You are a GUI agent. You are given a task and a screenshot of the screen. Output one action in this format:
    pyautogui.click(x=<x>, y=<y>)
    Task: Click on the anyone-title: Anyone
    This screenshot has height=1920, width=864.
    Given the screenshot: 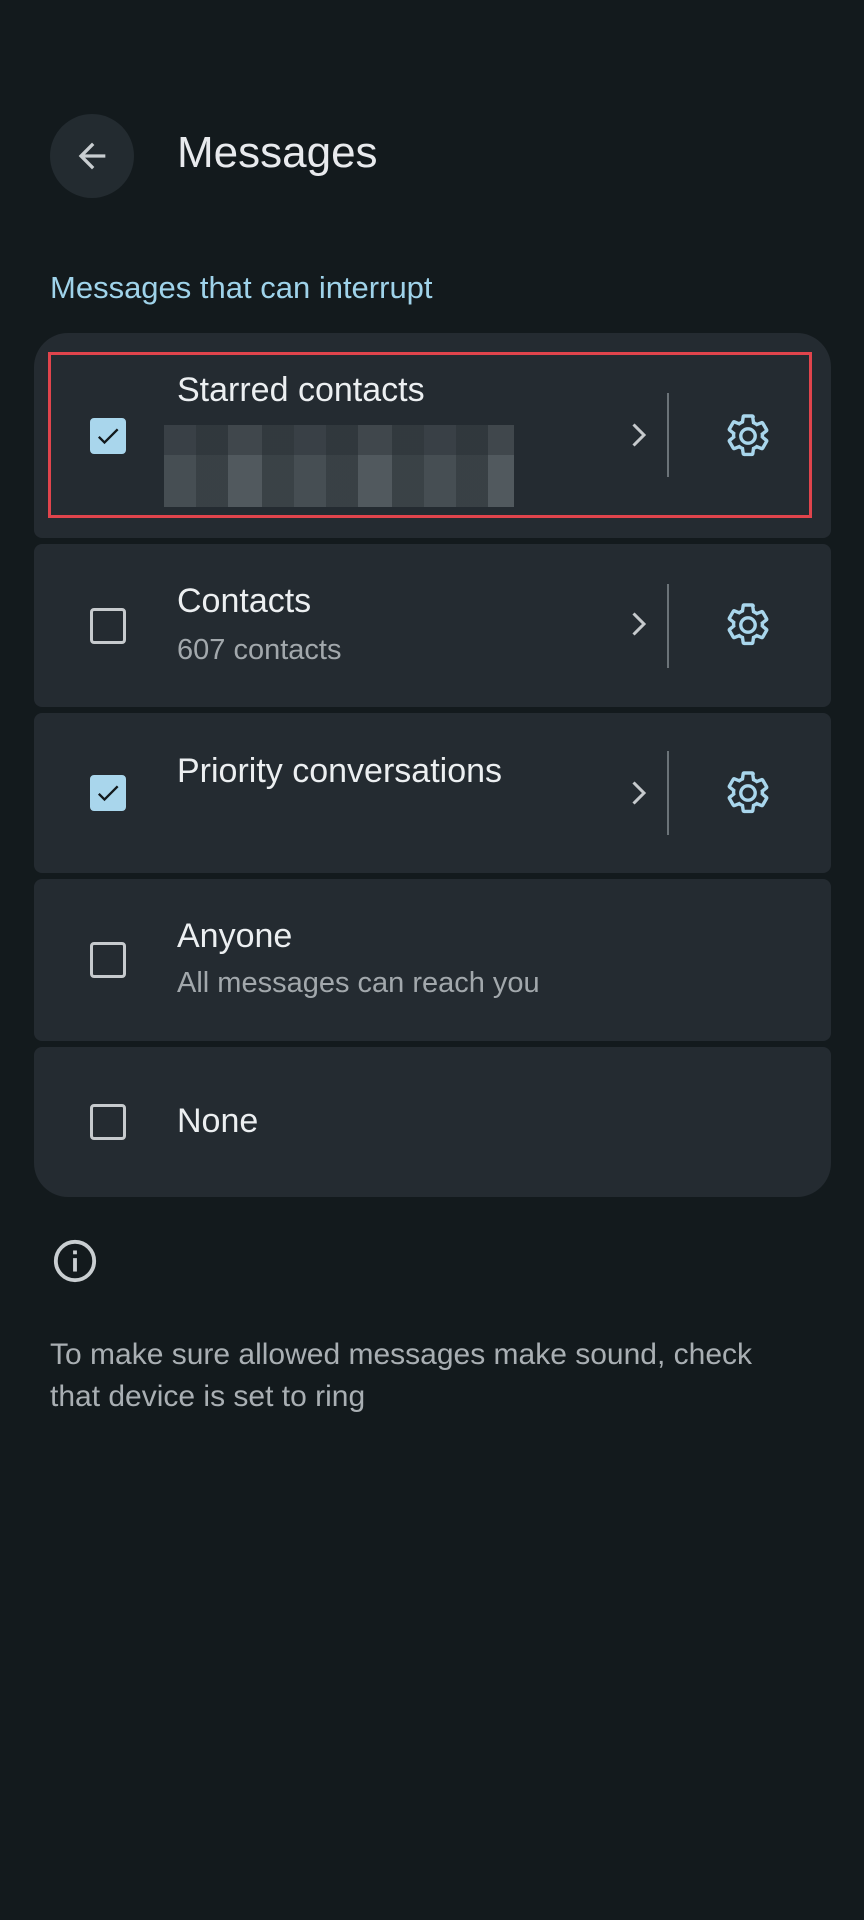 What is the action you would take?
    pyautogui.click(x=235, y=936)
    